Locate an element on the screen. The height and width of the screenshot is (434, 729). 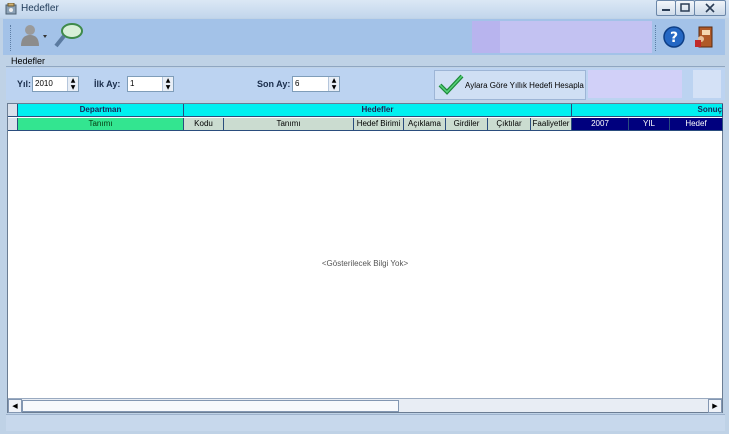
minimize-button is located at coordinates (666, 8).